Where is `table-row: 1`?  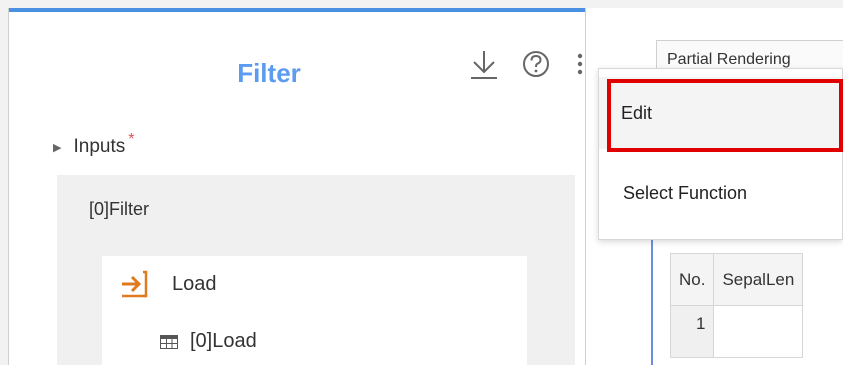
table-row: 1 is located at coordinates (736, 331).